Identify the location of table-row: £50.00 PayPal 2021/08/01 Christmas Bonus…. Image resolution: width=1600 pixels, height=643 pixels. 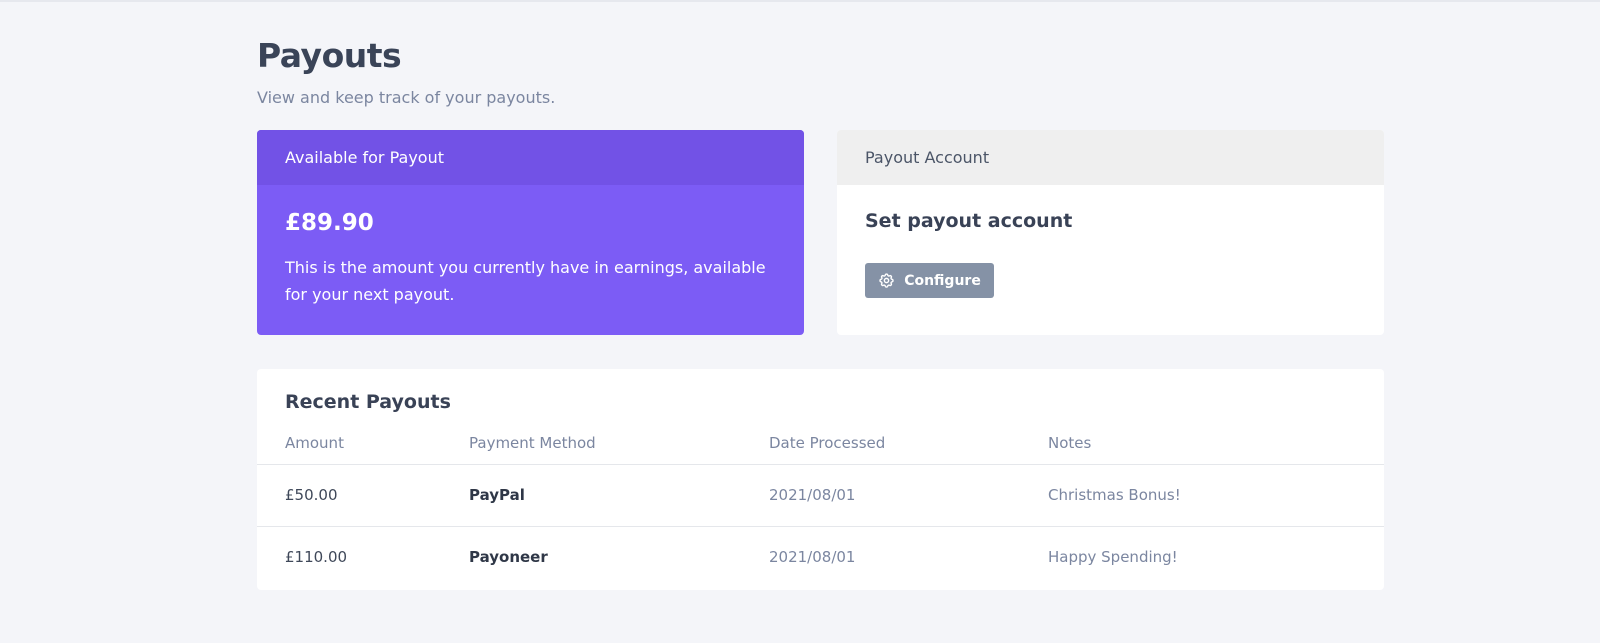
(820, 496).